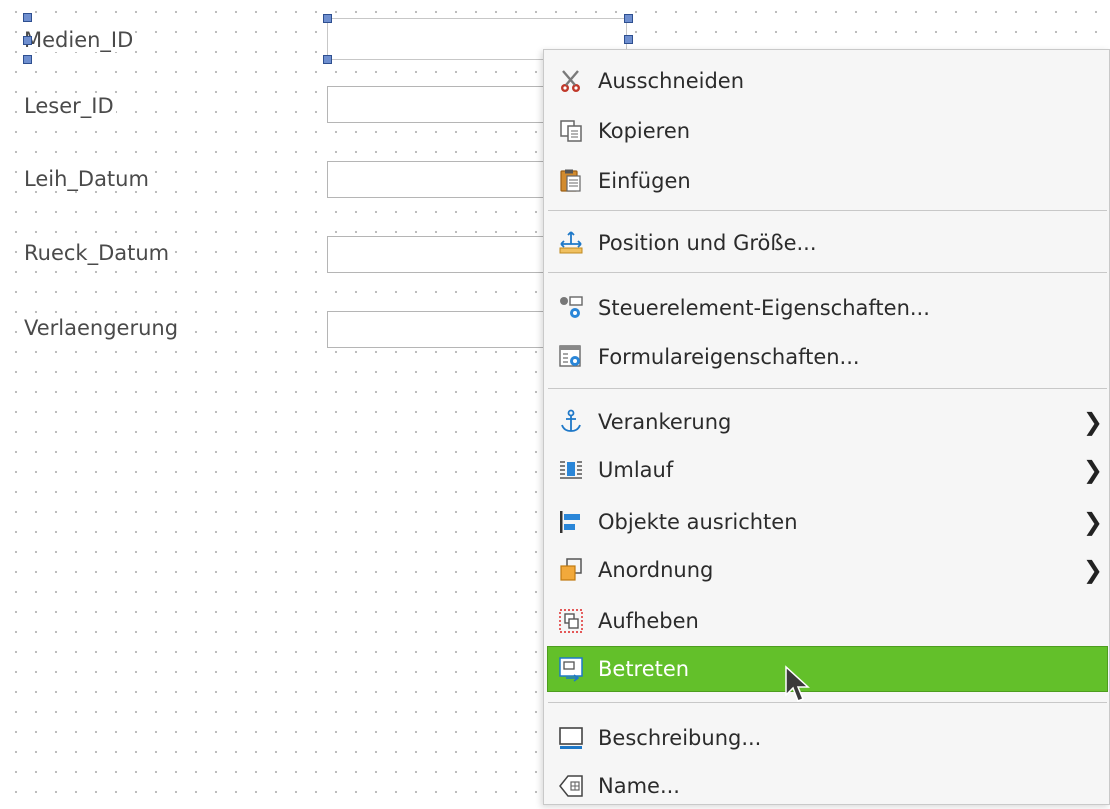 Image resolution: width=1110 pixels, height=809 pixels. Describe the element at coordinates (571, 621) in the screenshot. I see `ungroup-icon` at that location.